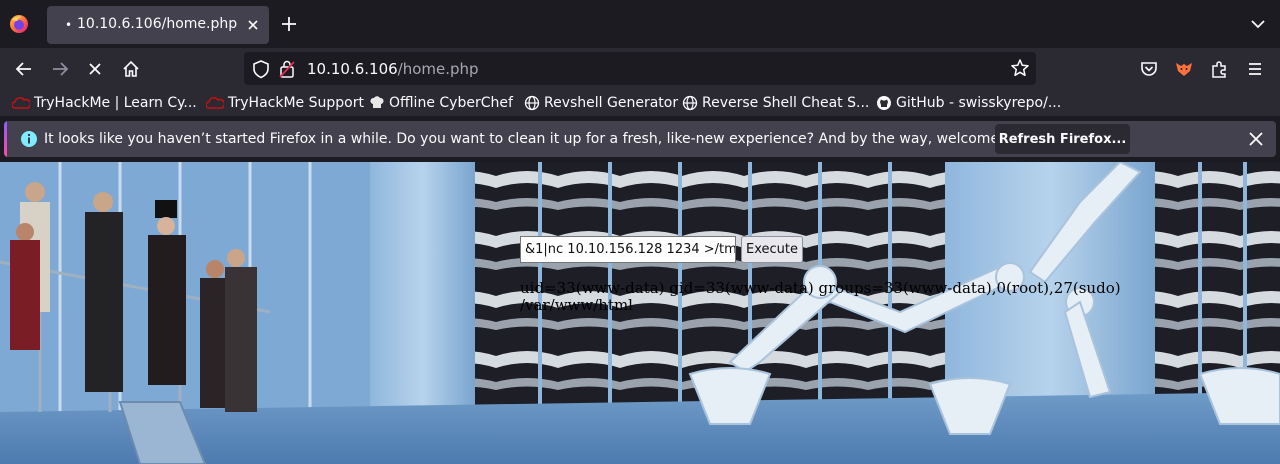 Image resolution: width=1280 pixels, height=464 pixels. Describe the element at coordinates (451, 103) in the screenshot. I see `bookmark-label: Offline CyberChef` at that location.